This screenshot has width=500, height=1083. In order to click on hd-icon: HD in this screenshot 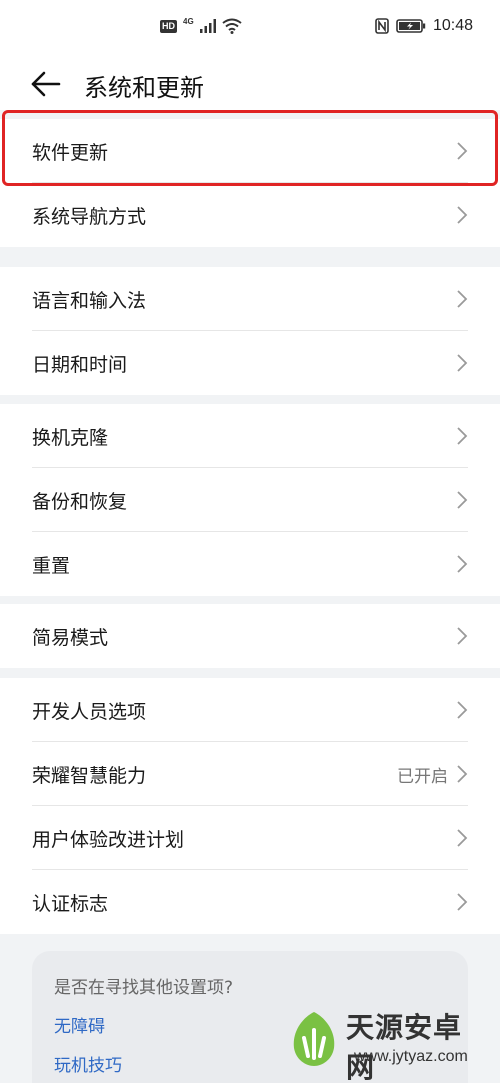, I will do `click(168, 26)`.